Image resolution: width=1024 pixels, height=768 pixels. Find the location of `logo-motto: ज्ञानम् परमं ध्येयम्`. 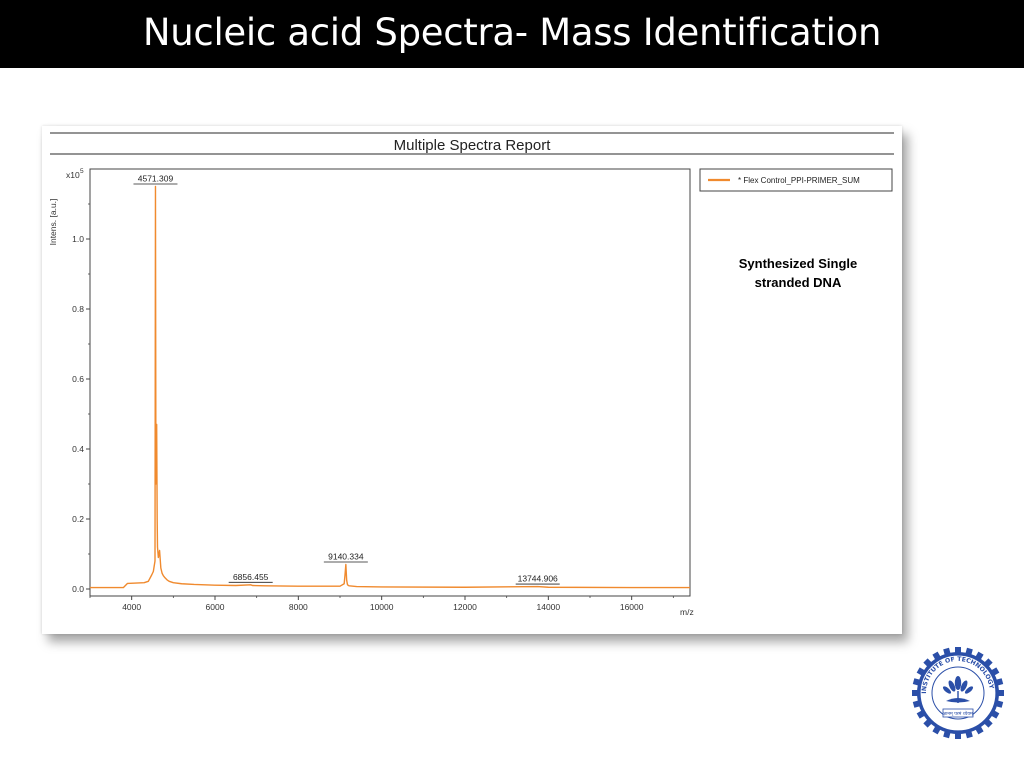

logo-motto: ज्ञानम् परमं ध्येयम् is located at coordinates (958, 713).